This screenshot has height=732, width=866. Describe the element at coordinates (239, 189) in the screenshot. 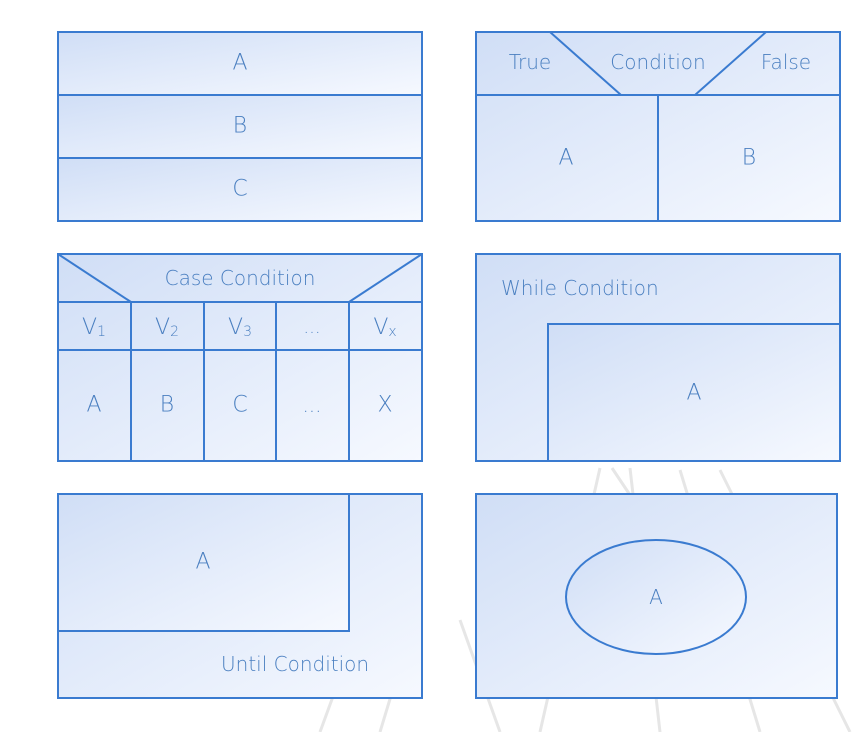

I see `sequence-c-label: C` at that location.